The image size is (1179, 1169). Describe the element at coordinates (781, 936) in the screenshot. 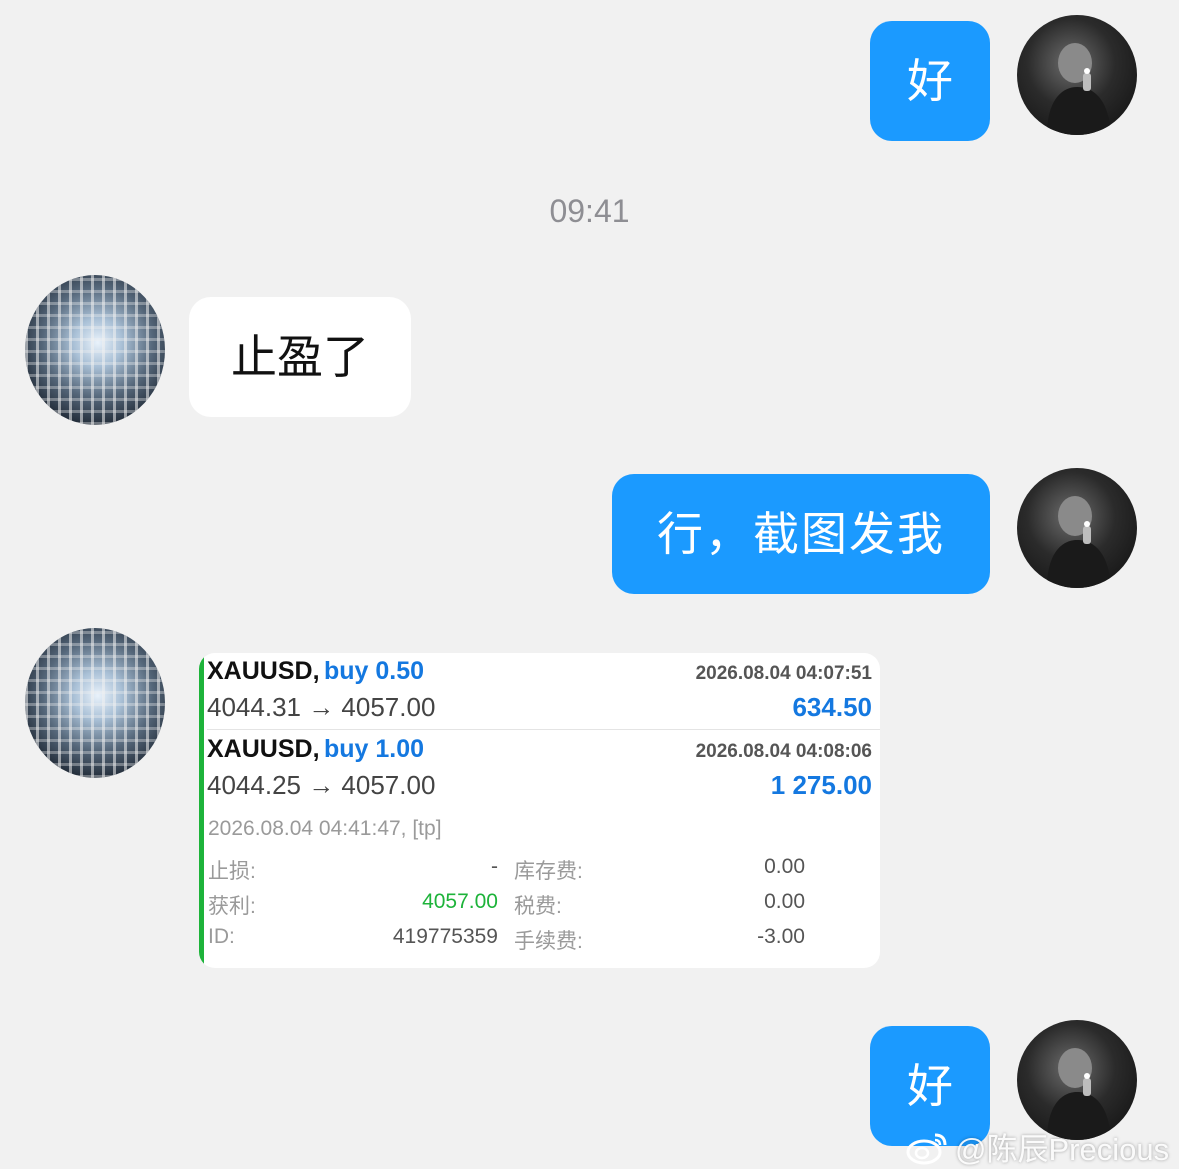

I see `fee-value: -3.00` at that location.